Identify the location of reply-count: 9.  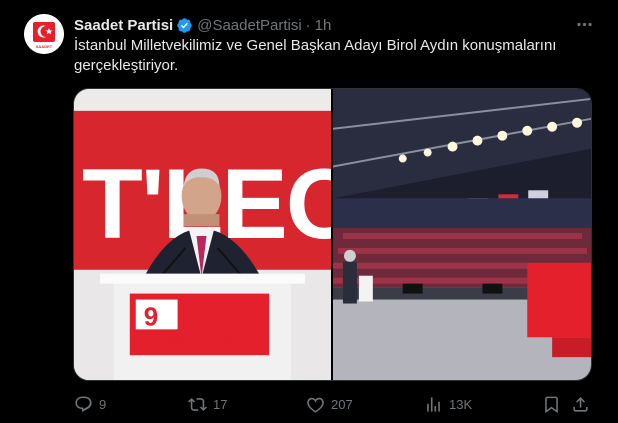
(103, 404).